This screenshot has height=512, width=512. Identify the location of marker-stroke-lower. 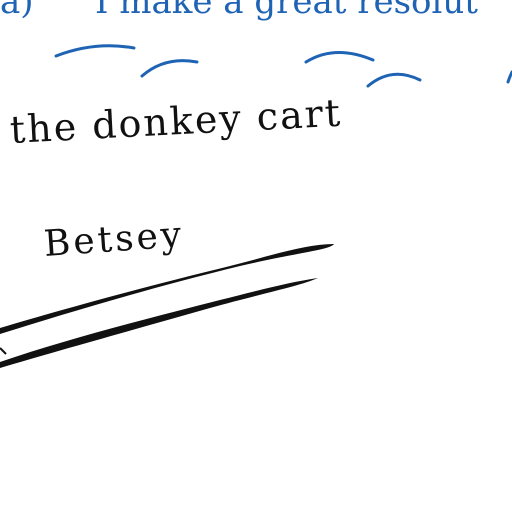
(159, 323).